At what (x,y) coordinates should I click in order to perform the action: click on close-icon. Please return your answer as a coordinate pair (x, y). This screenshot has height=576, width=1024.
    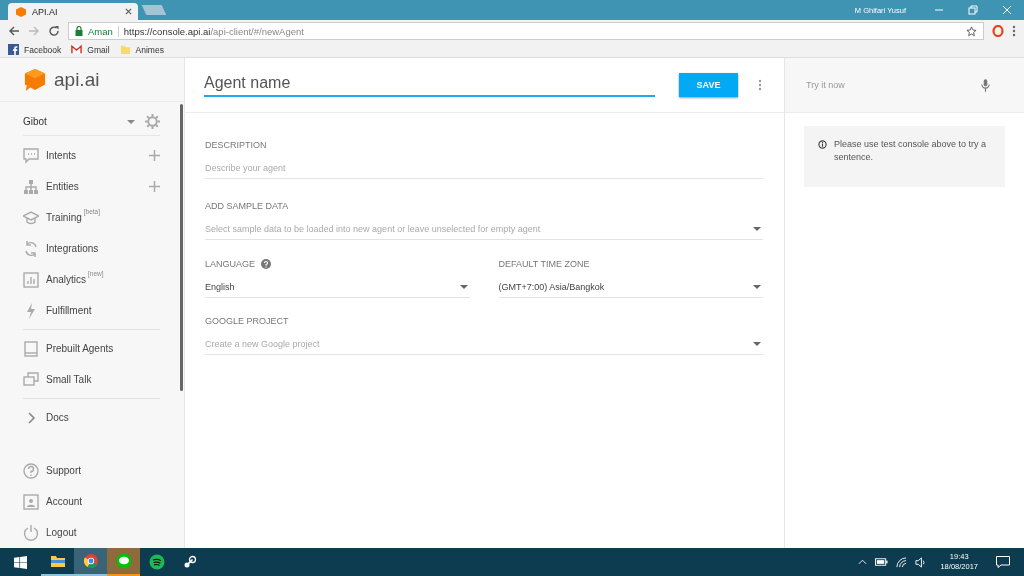
    Looking at the image, I should click on (1007, 10).